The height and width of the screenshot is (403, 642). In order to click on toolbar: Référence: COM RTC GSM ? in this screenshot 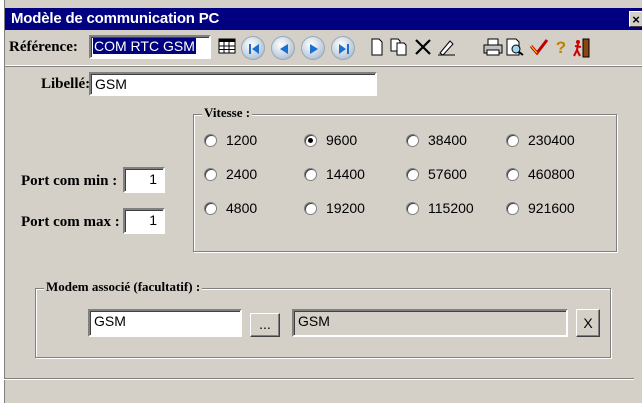, I will do `click(323, 48)`.